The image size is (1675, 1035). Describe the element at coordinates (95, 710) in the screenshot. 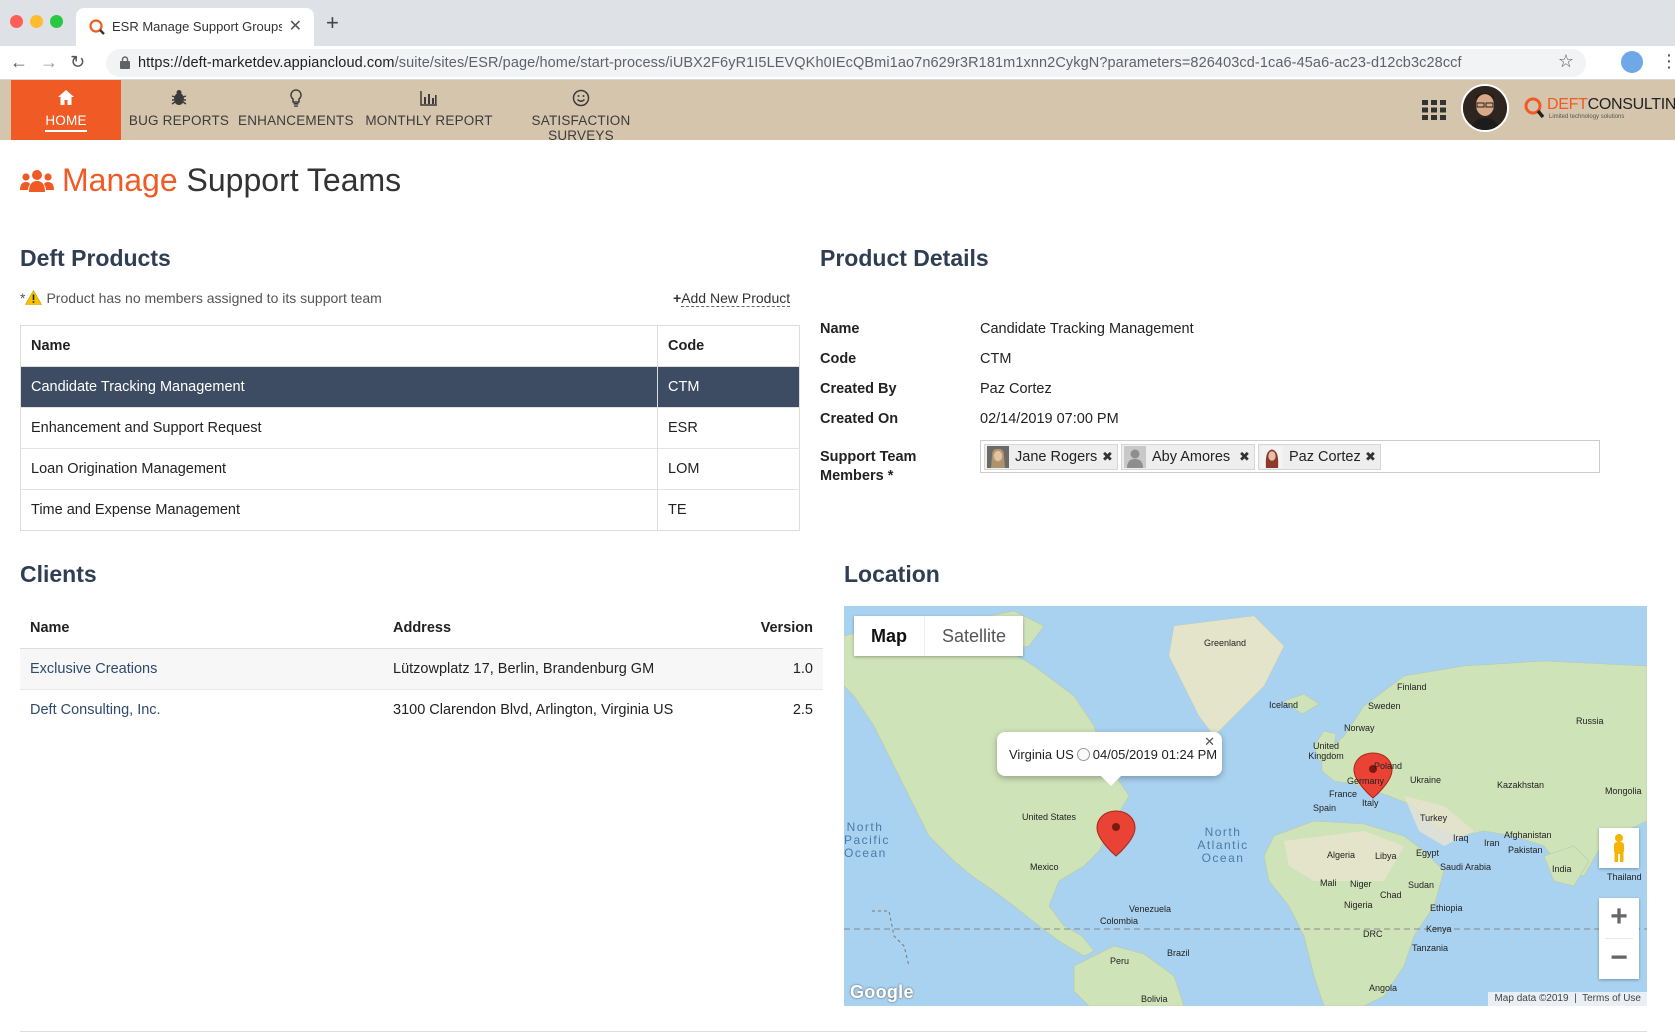

I see `client-link: Deft Consulting, Inc.` at that location.